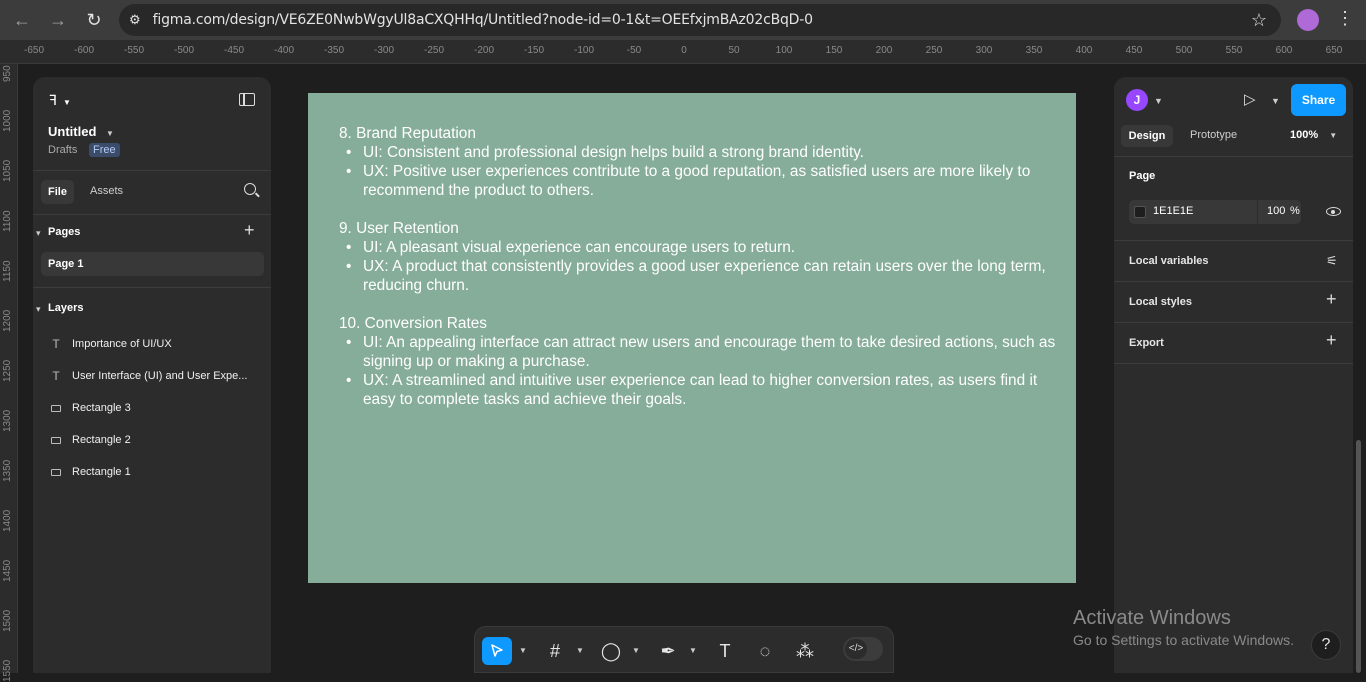 The image size is (1366, 682). What do you see at coordinates (134, 50) in the screenshot?
I see `ruler-tick-label: -550` at bounding box center [134, 50].